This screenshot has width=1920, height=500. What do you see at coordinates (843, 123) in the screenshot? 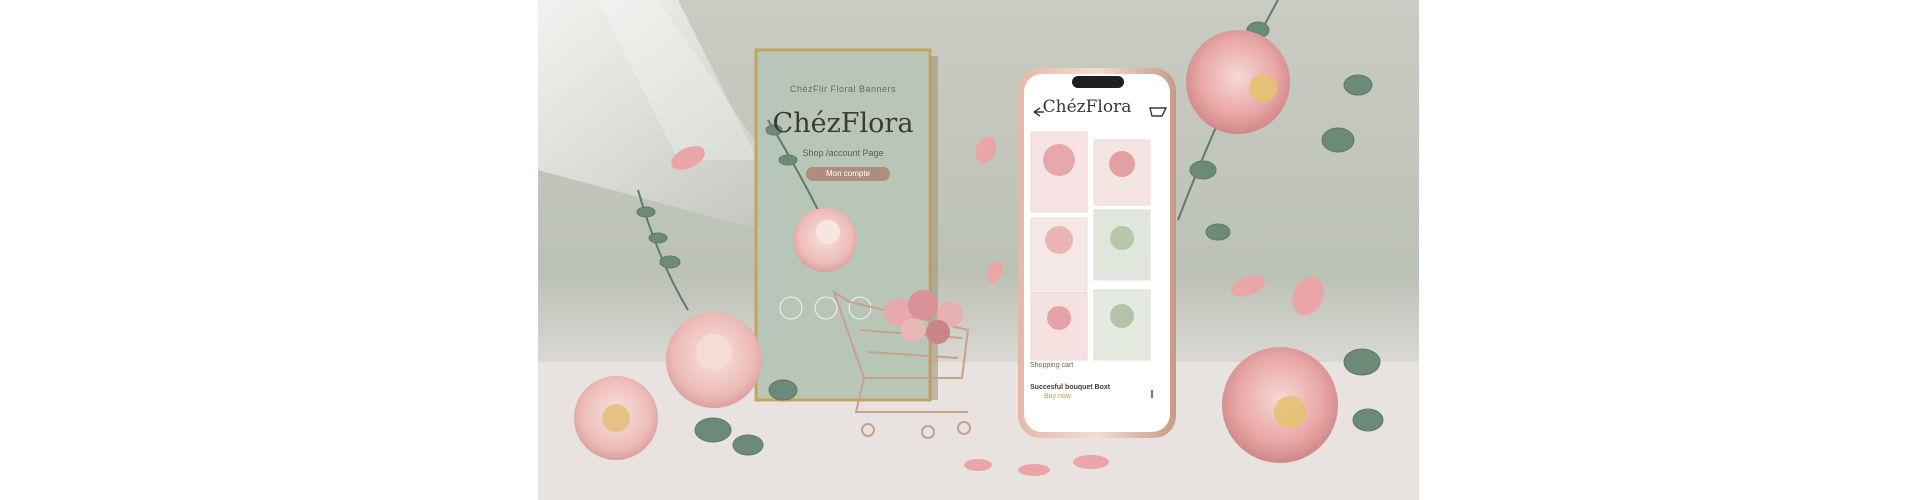
I see `poster-logo: ChézFlora` at bounding box center [843, 123].